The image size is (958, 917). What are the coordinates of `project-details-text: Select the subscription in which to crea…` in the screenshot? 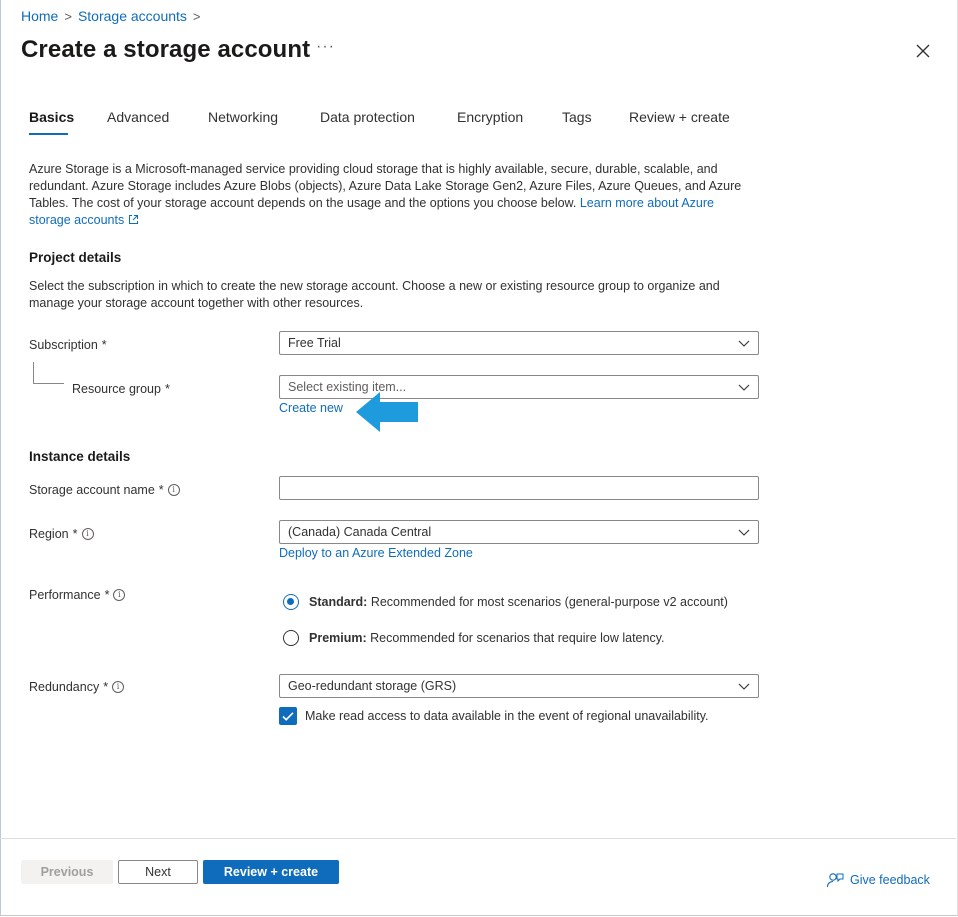 It's located at (374, 294).